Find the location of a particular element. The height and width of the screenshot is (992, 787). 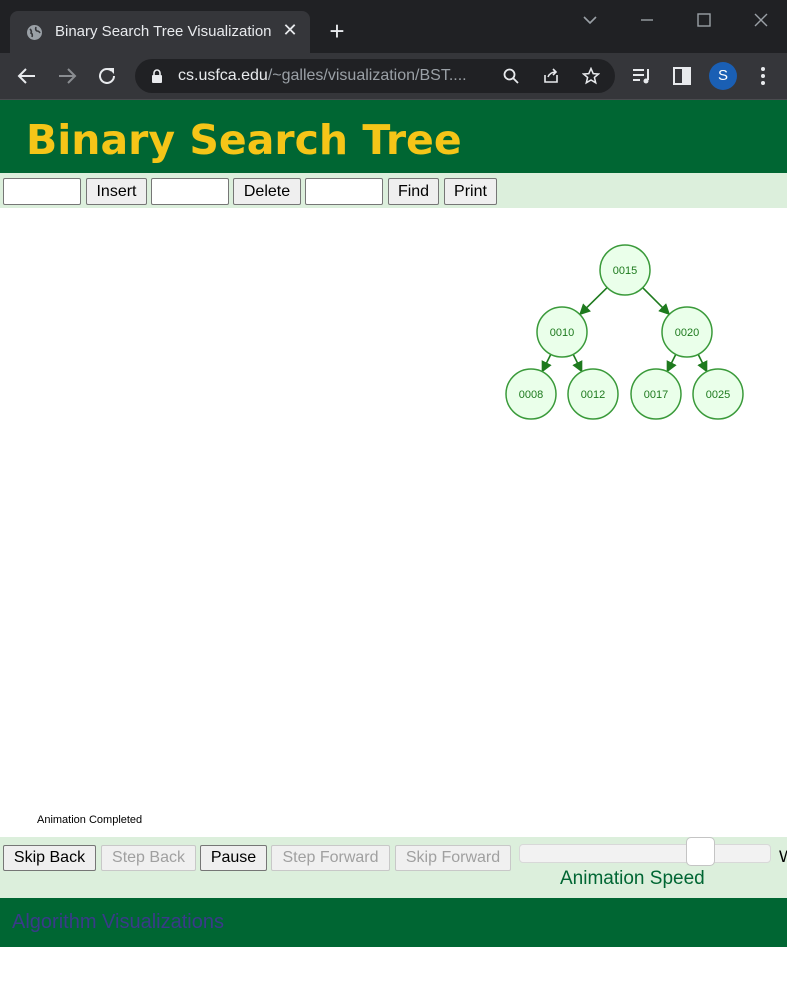

find-input is located at coordinates (344, 191).